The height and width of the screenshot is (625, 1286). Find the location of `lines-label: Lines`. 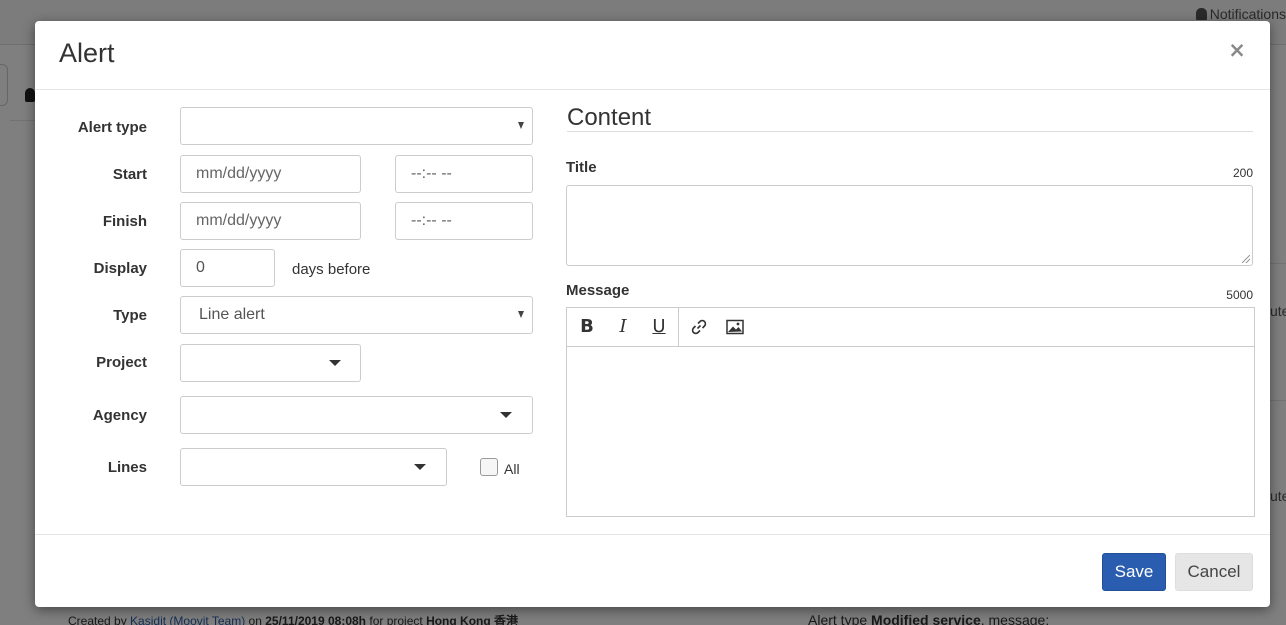

lines-label: Lines is located at coordinates (127, 467).